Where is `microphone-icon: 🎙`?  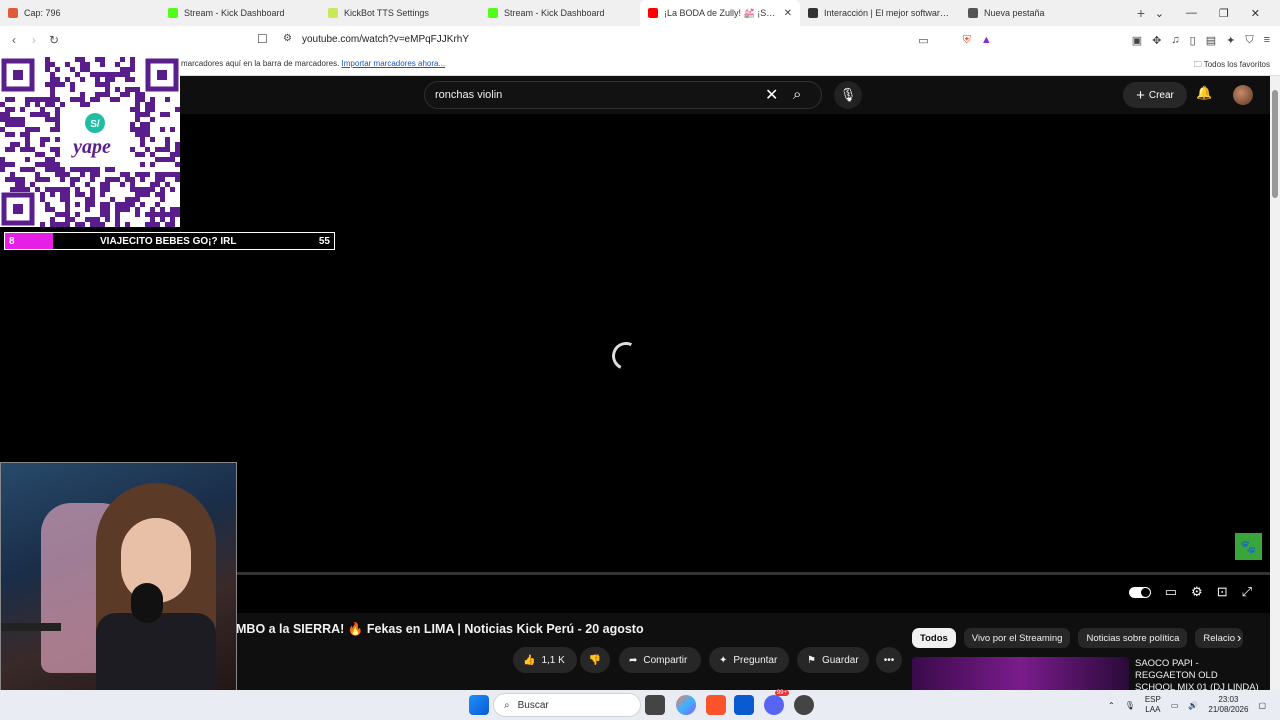 microphone-icon: 🎙 is located at coordinates (848, 95).